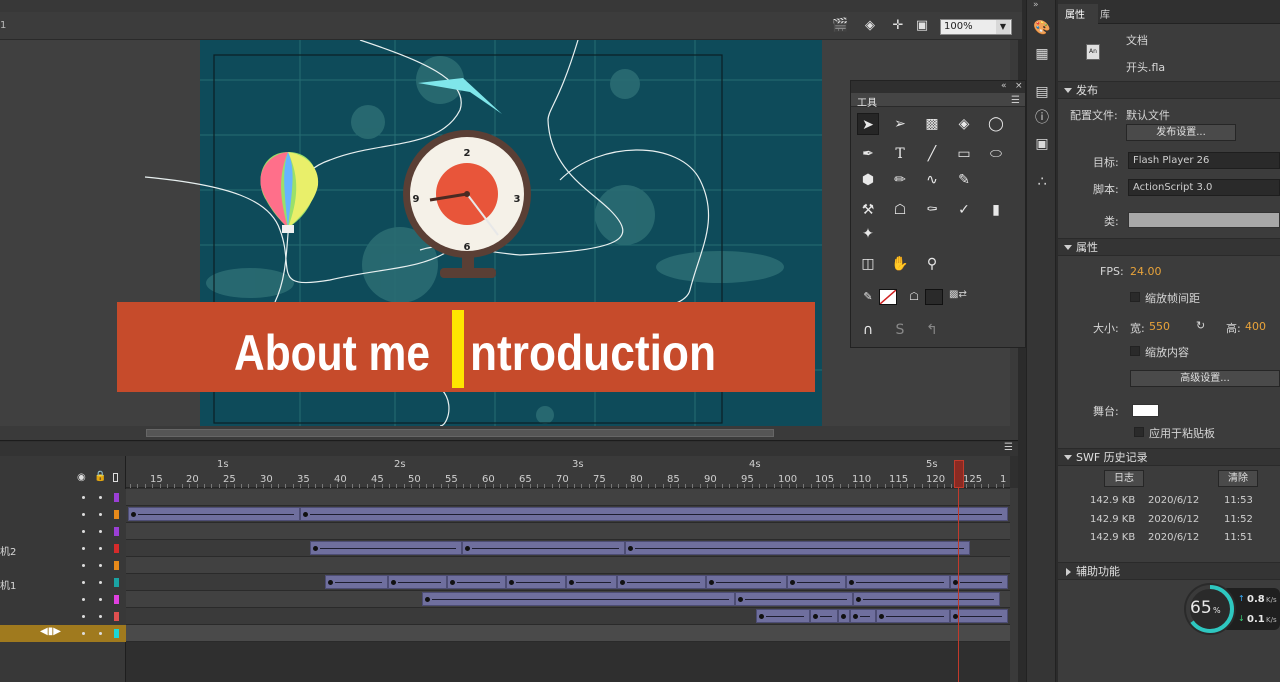 The image size is (1280, 682). Describe the element at coordinates (1204, 160) in the screenshot. I see `target-select: Flash Player 26` at that location.